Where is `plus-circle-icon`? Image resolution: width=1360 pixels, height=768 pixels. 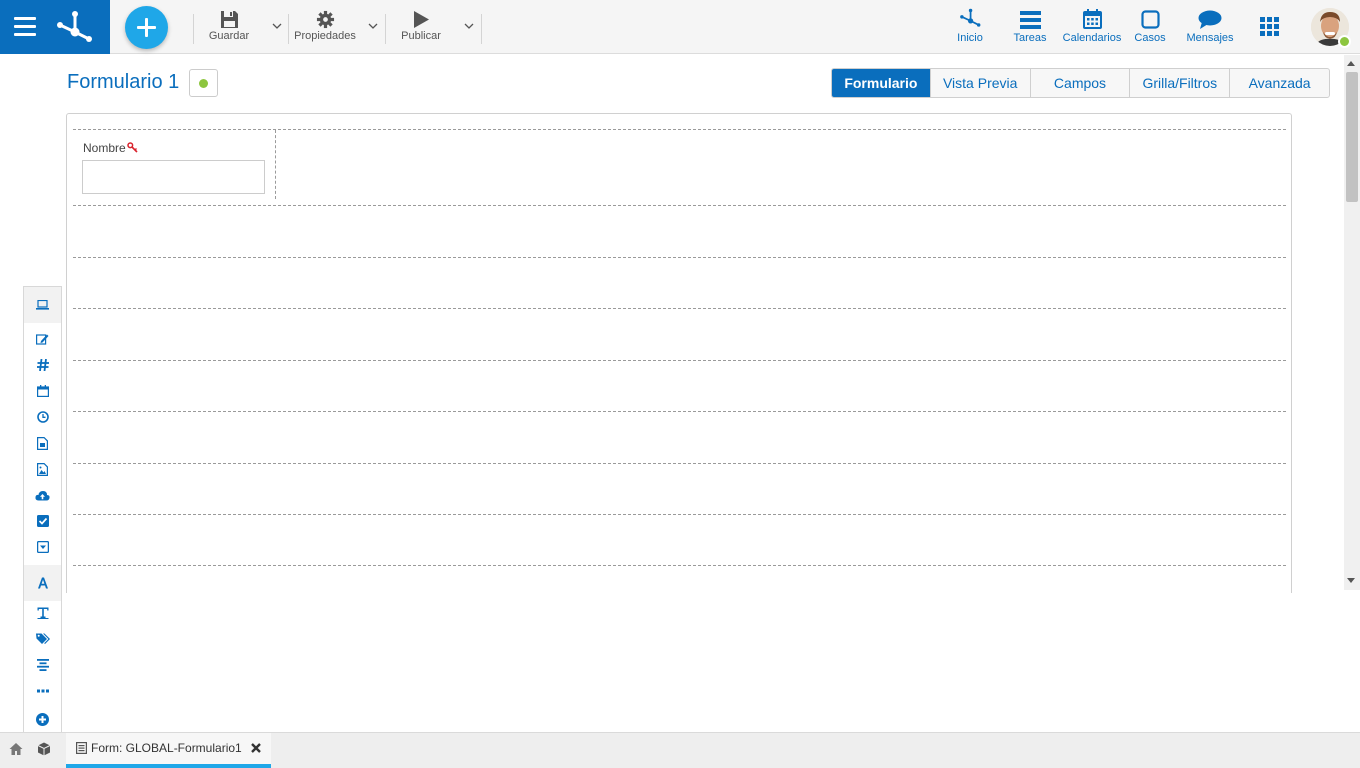 plus-circle-icon is located at coordinates (42, 719).